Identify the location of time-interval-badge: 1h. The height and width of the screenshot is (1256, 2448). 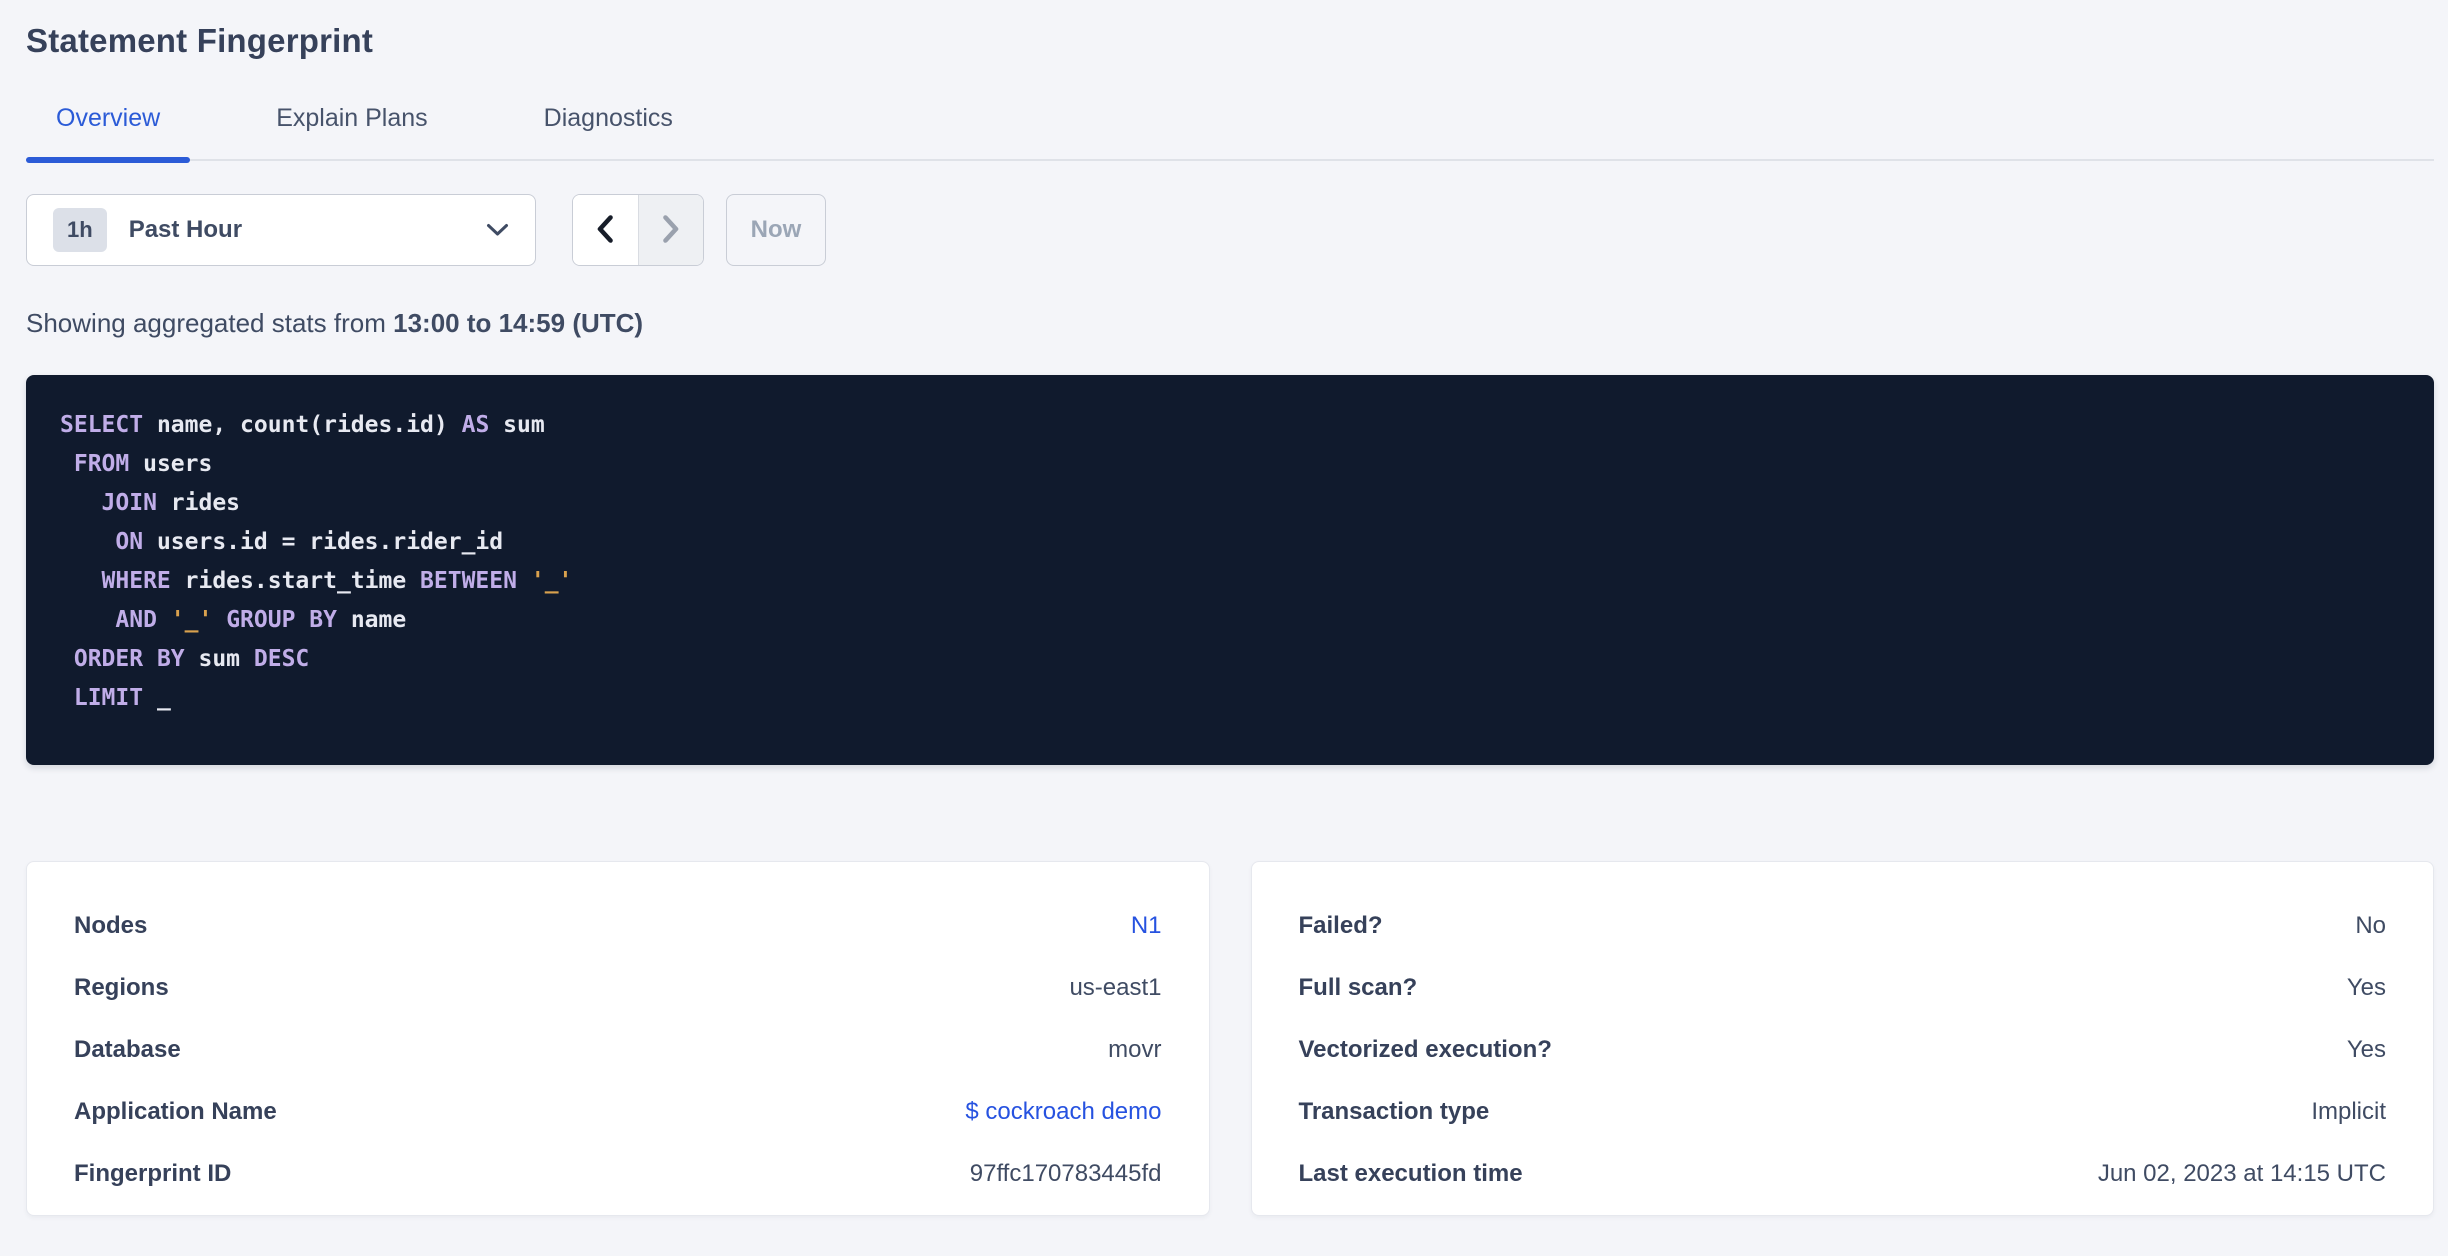
(80, 230).